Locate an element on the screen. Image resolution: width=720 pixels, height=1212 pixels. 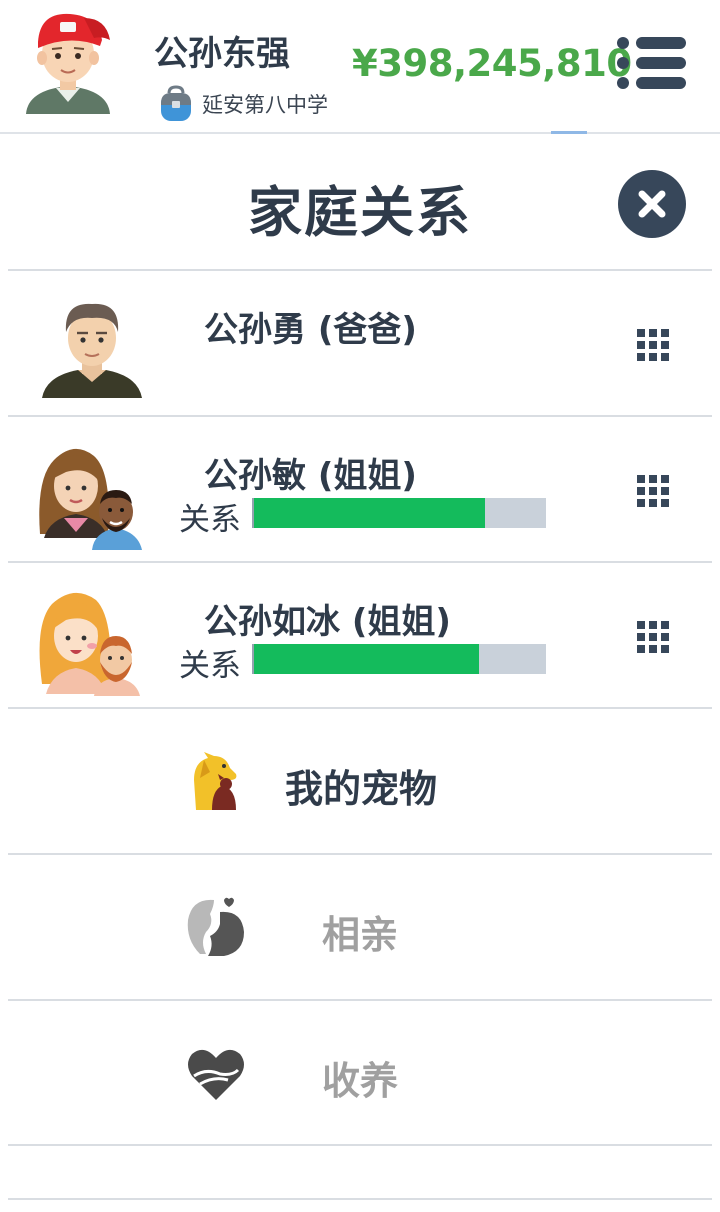
modal-title: 家庭关系 is located at coordinates (360, 212).